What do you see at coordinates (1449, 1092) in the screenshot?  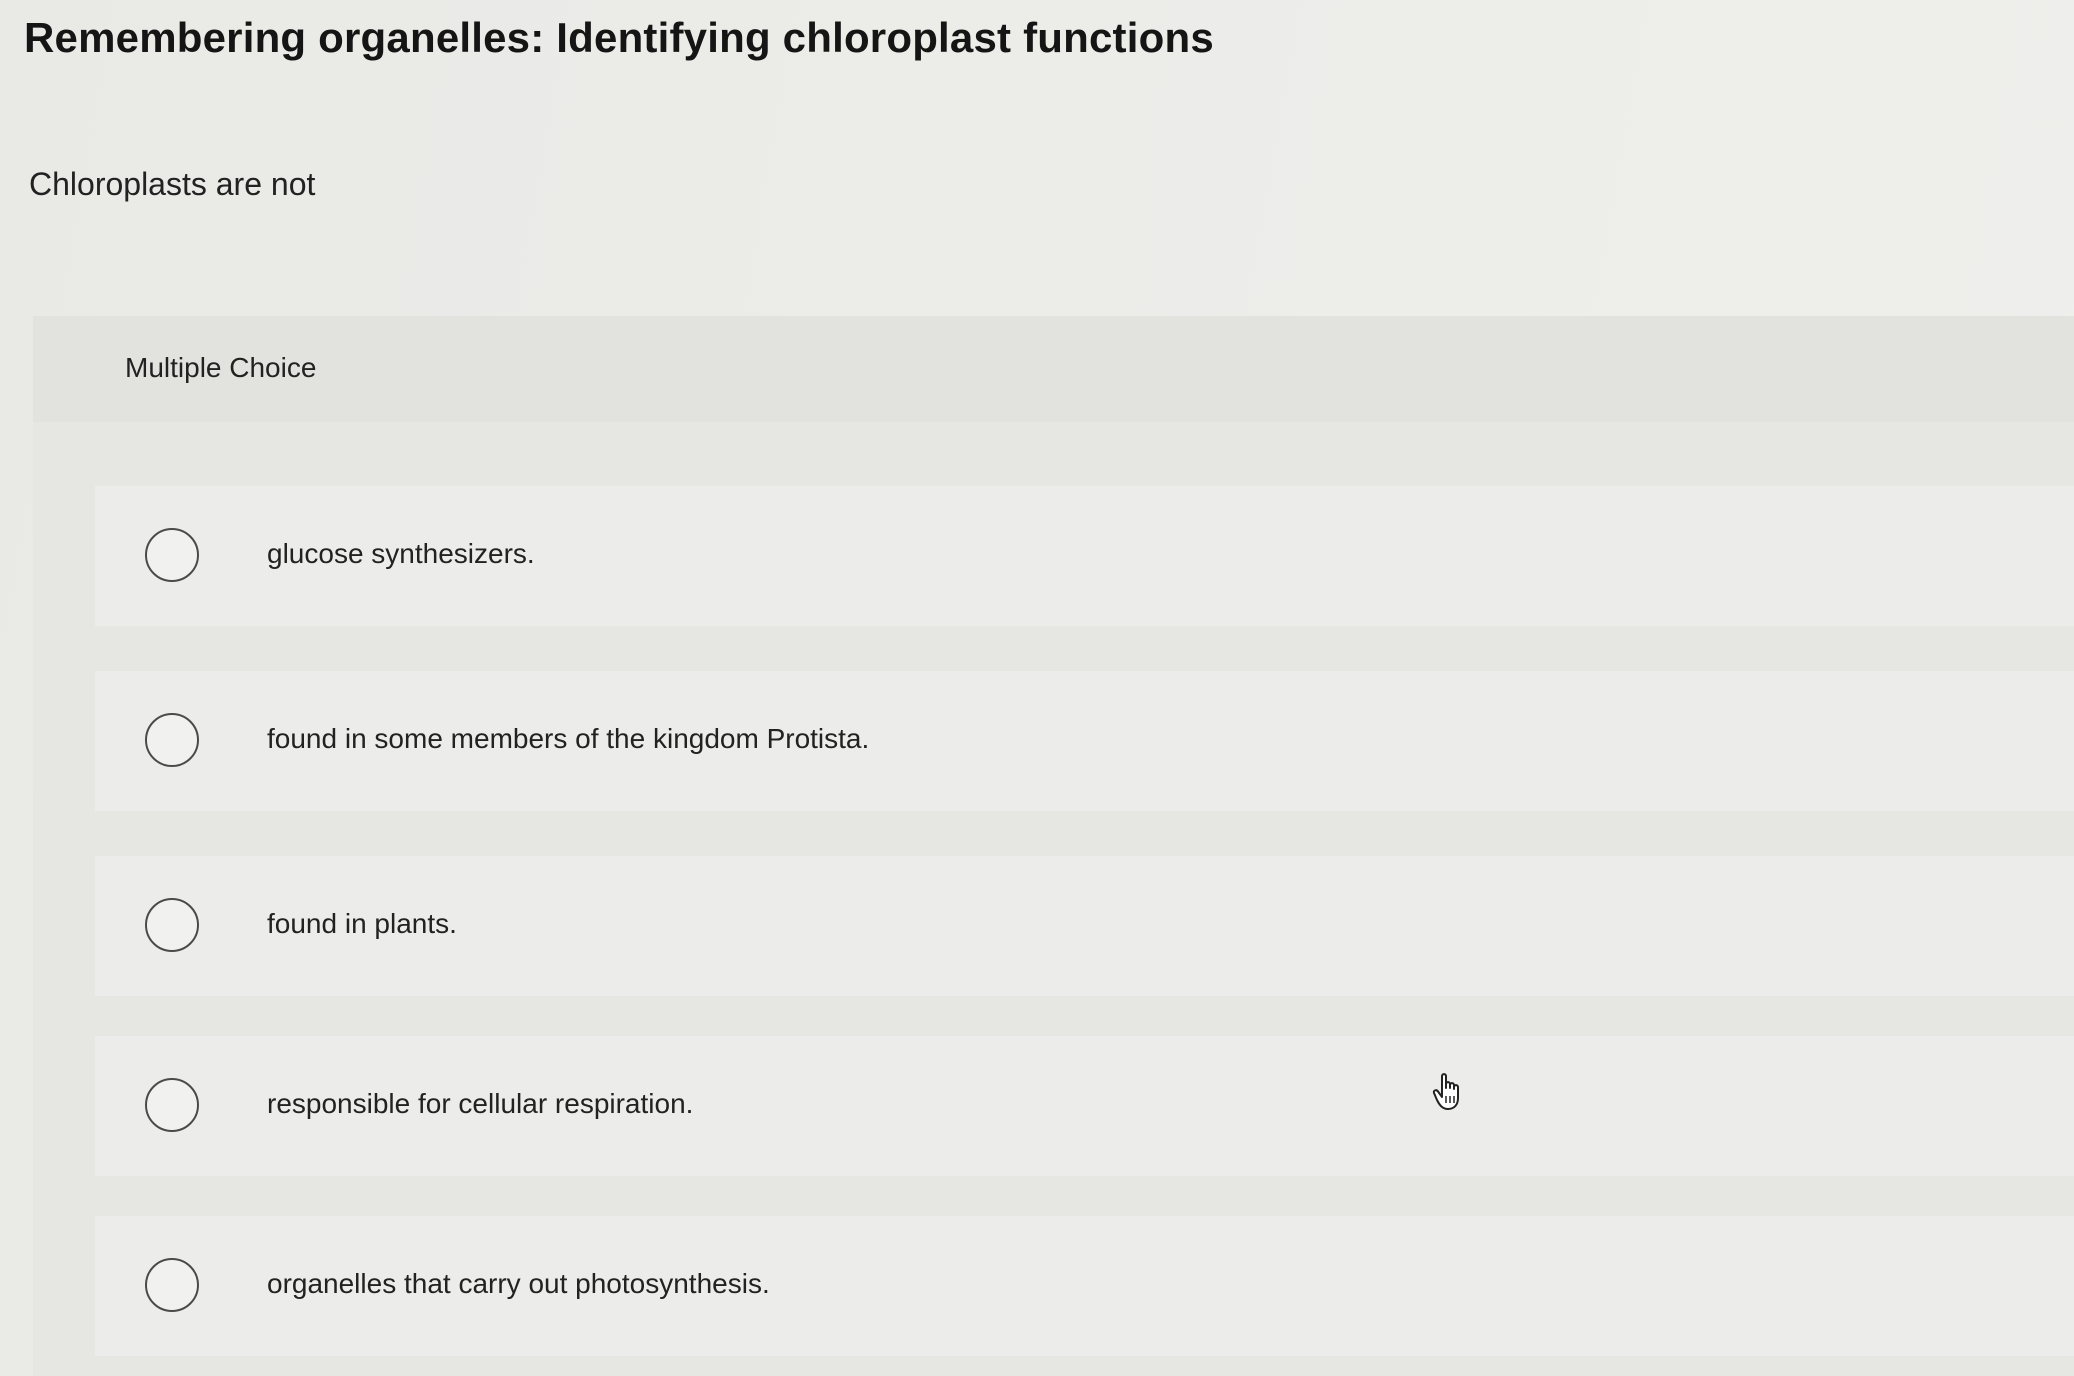 I see `pointer-hand-icon` at bounding box center [1449, 1092].